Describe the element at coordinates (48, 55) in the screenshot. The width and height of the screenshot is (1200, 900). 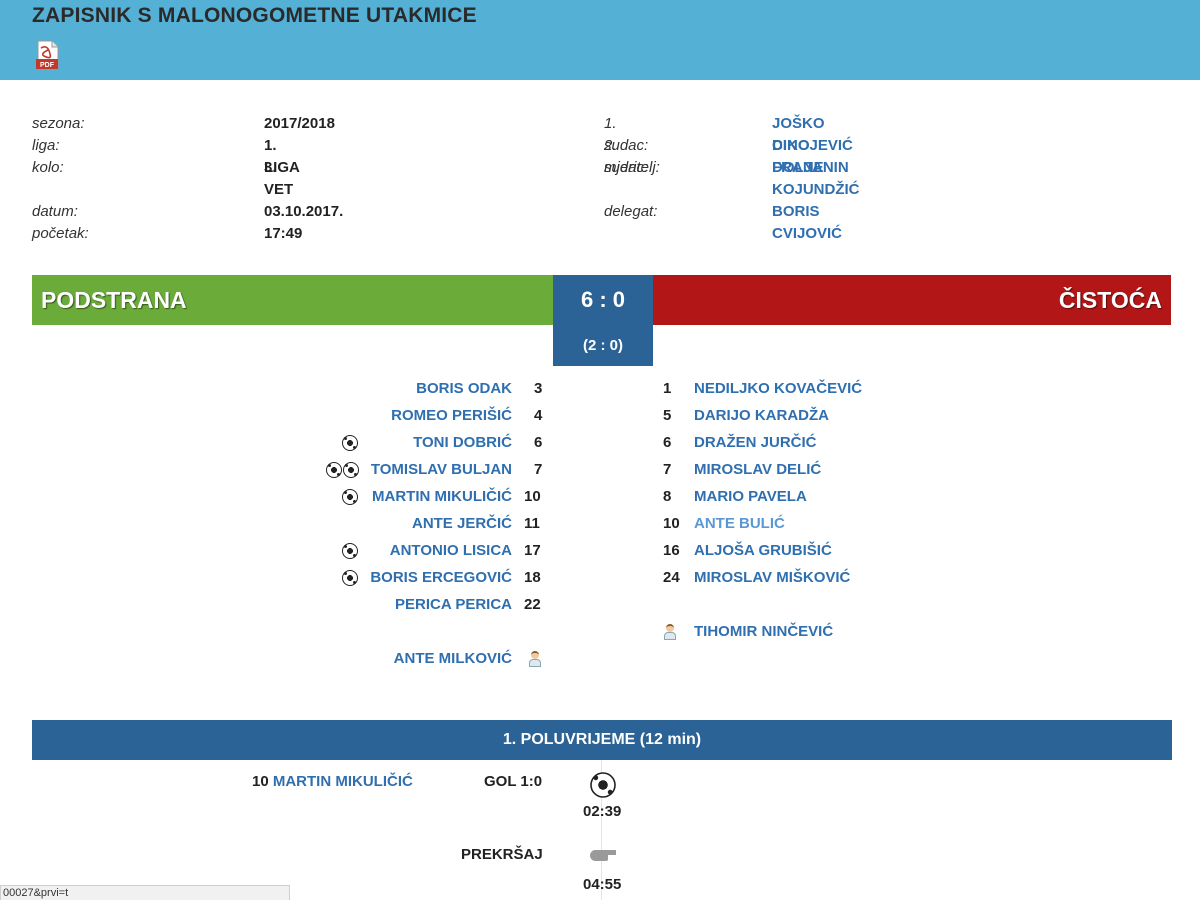
I see `pdf-icon: PDF` at that location.